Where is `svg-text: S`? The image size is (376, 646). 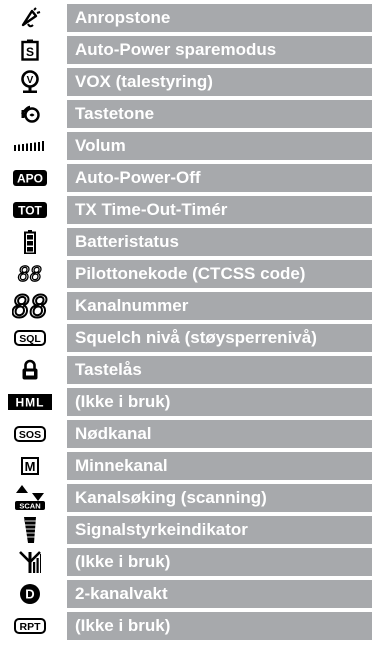 svg-text: S is located at coordinates (30, 52).